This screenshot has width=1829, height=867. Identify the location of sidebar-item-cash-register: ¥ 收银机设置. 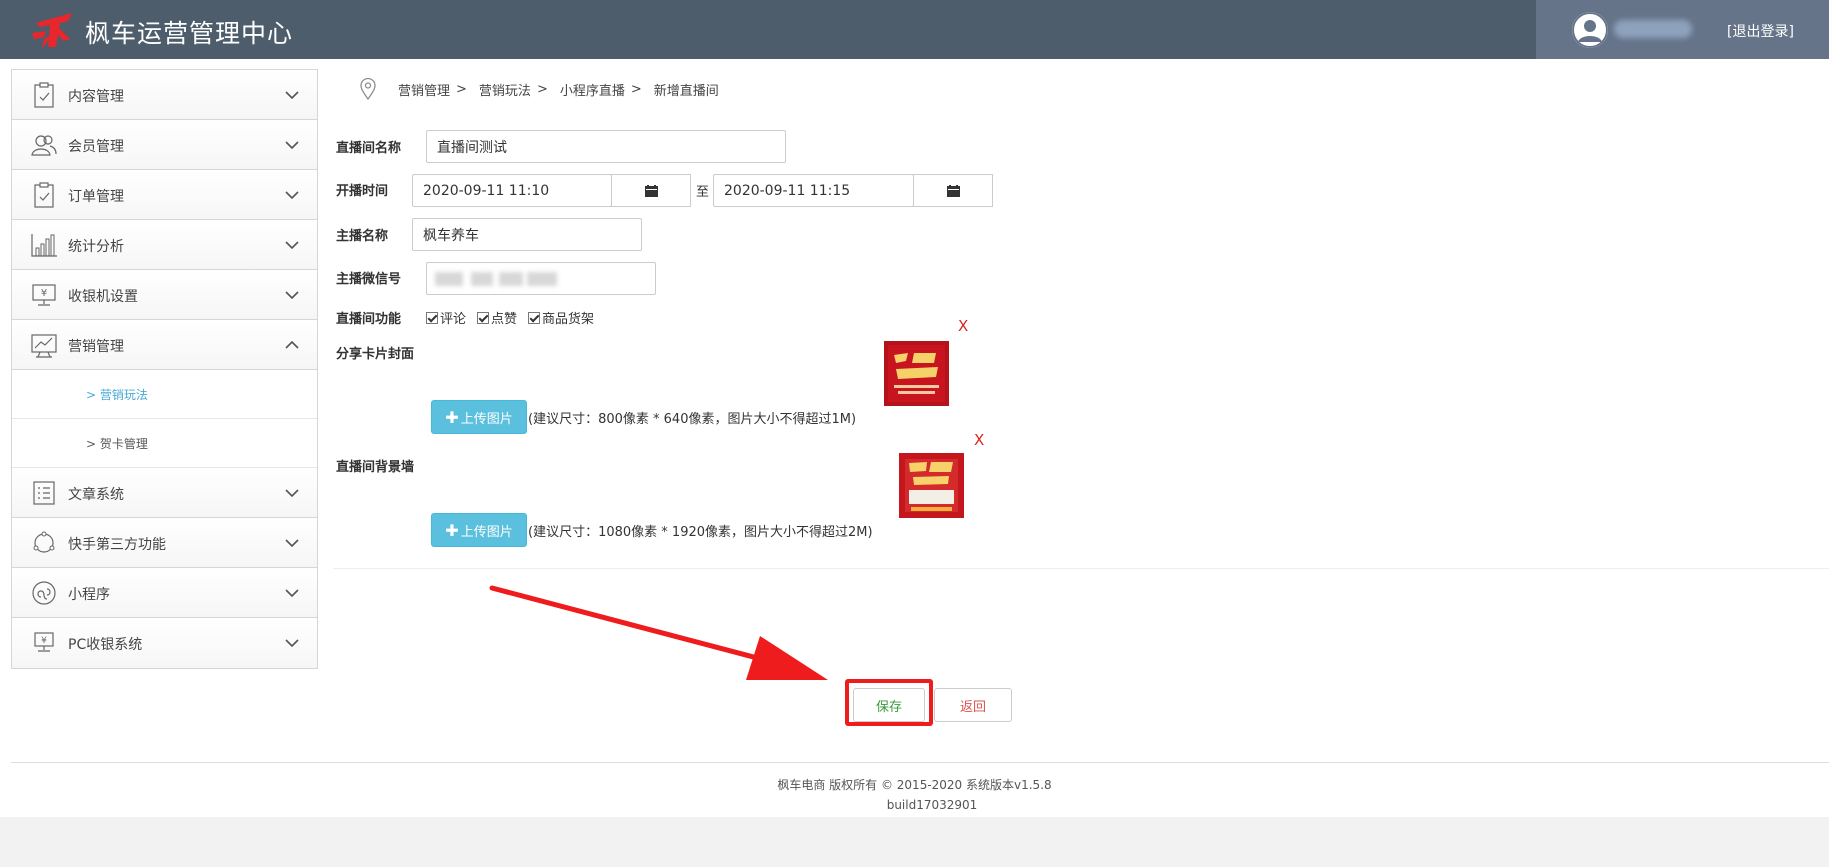
(164, 295).